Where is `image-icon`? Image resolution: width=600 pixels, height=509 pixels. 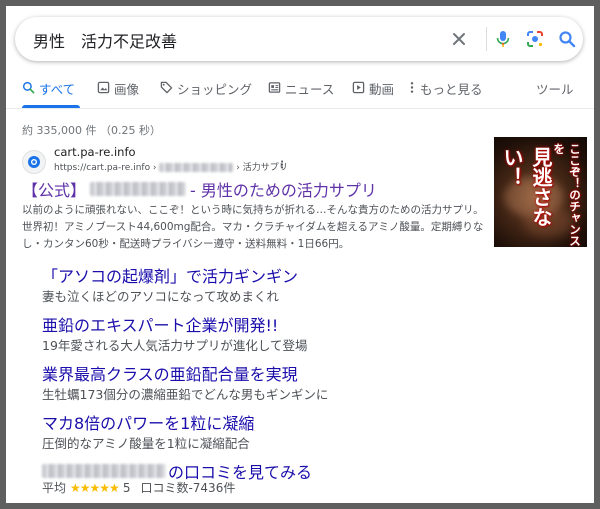
image-icon is located at coordinates (103, 87).